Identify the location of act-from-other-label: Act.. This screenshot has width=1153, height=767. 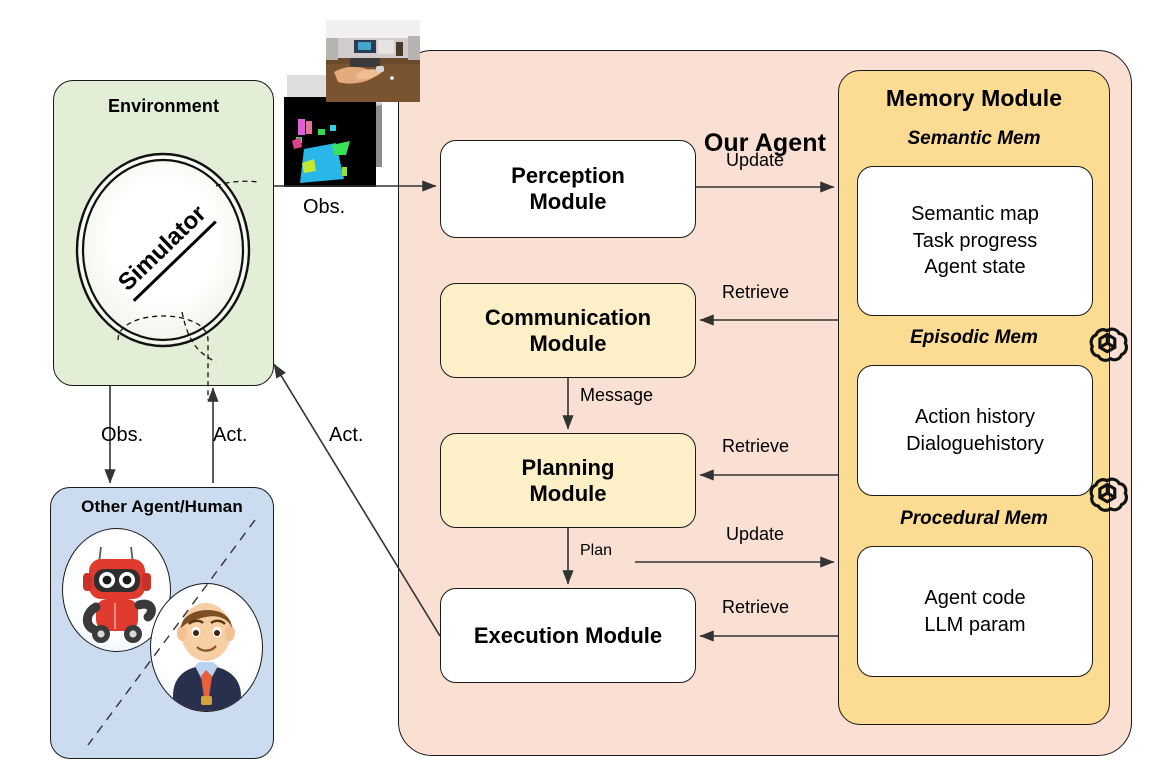
(230, 435).